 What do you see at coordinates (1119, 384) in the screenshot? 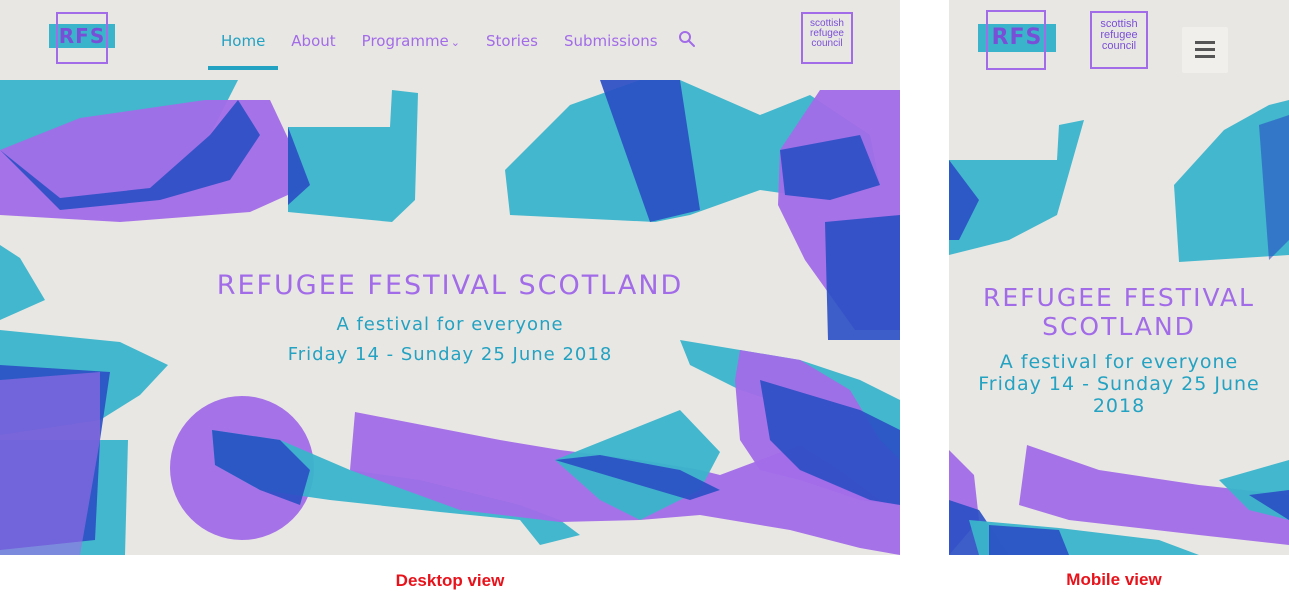
I see `mobile-hero-dates-line1: Friday 14 - Sunday 25 June` at bounding box center [1119, 384].